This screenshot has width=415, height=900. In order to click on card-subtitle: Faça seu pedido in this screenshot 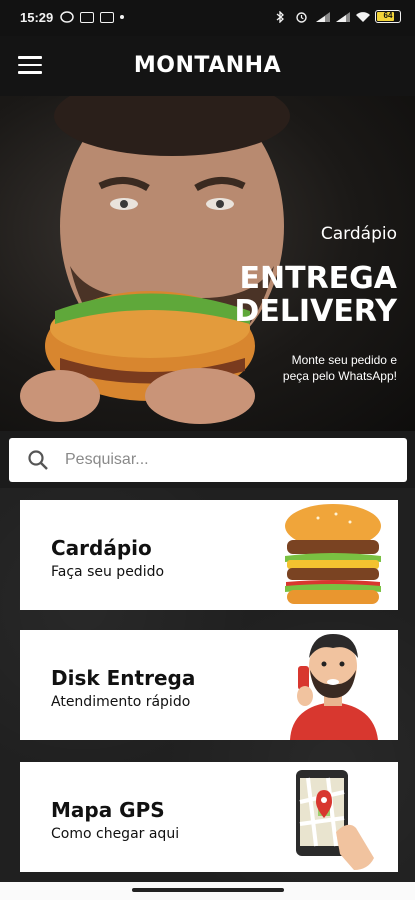, I will do `click(108, 572)`.